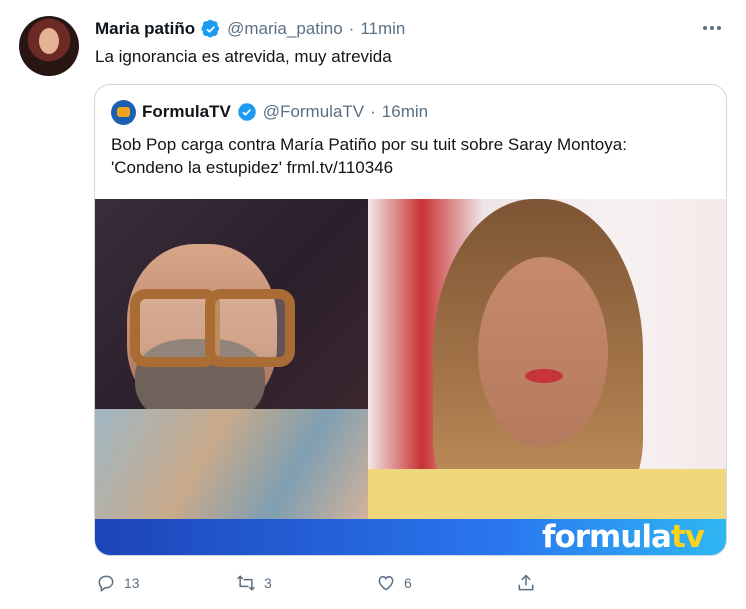 The height and width of the screenshot is (609, 746). What do you see at coordinates (186, 112) in the screenshot?
I see `quoted-author-name: FormulaTV` at bounding box center [186, 112].